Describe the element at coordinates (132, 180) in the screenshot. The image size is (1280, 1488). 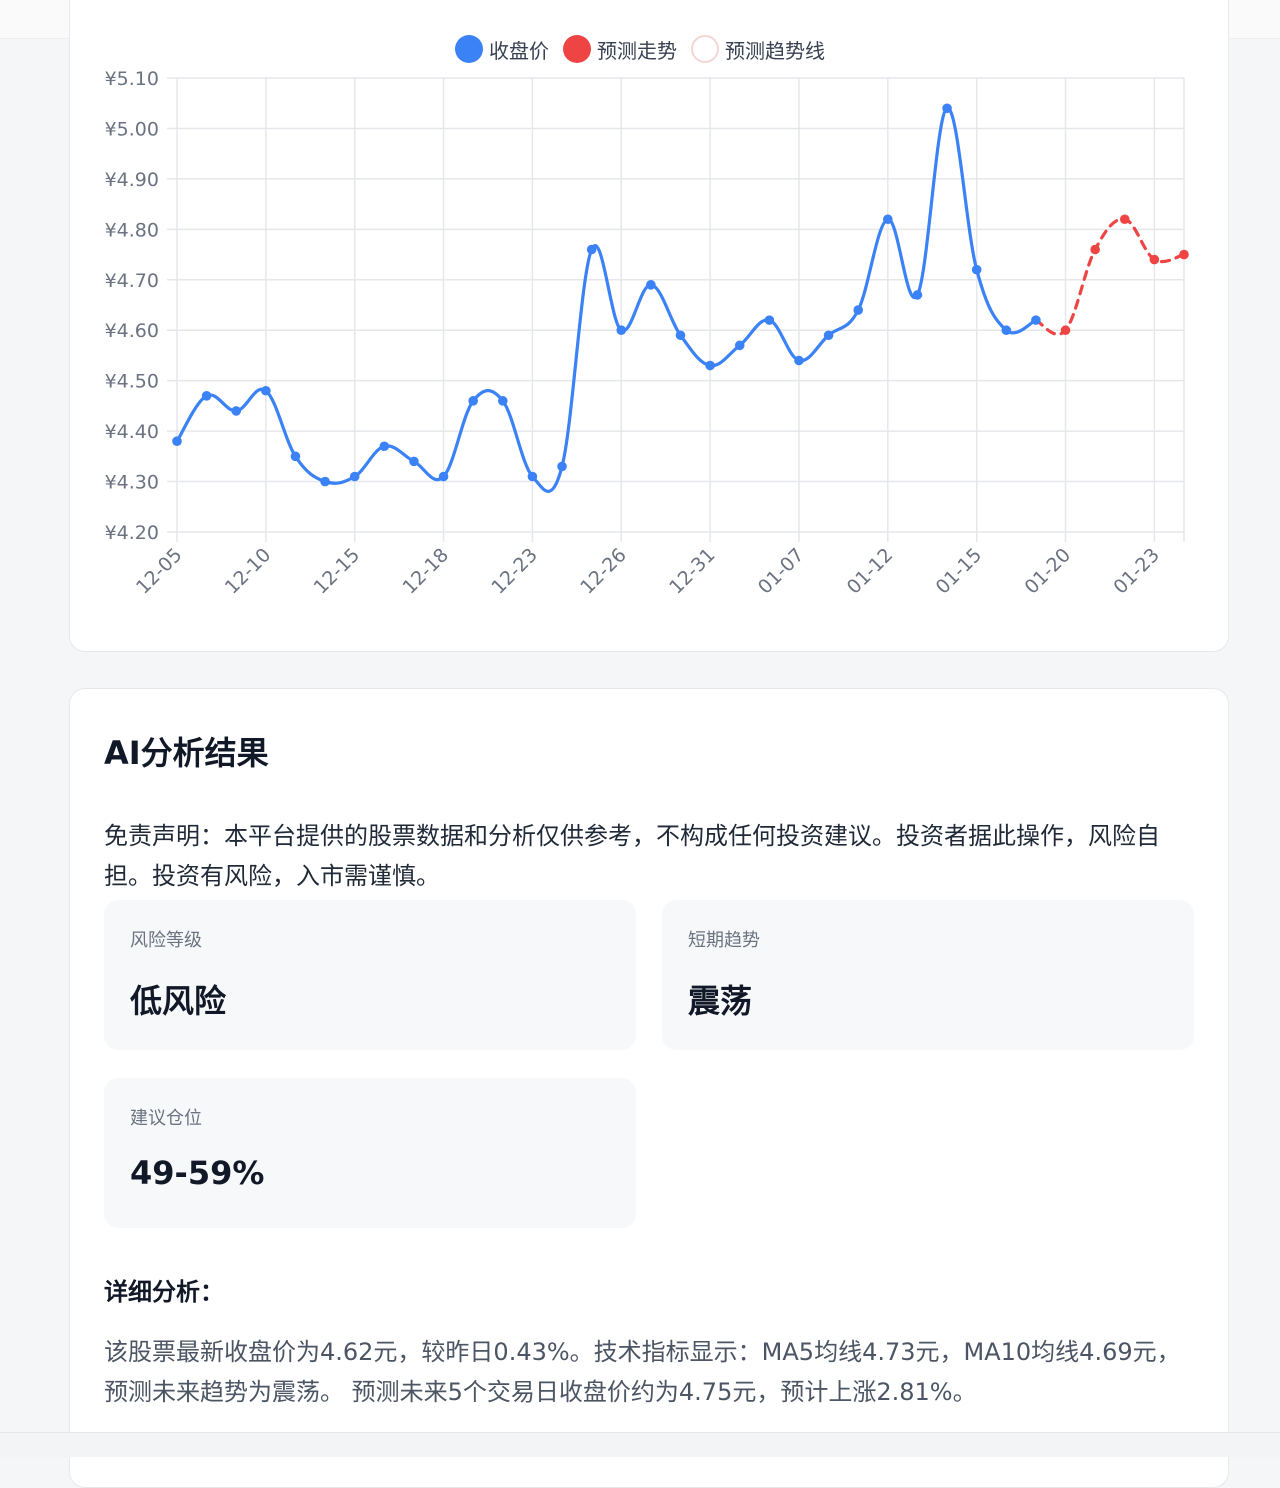
I see `y-tick-label: ¥4.90` at that location.